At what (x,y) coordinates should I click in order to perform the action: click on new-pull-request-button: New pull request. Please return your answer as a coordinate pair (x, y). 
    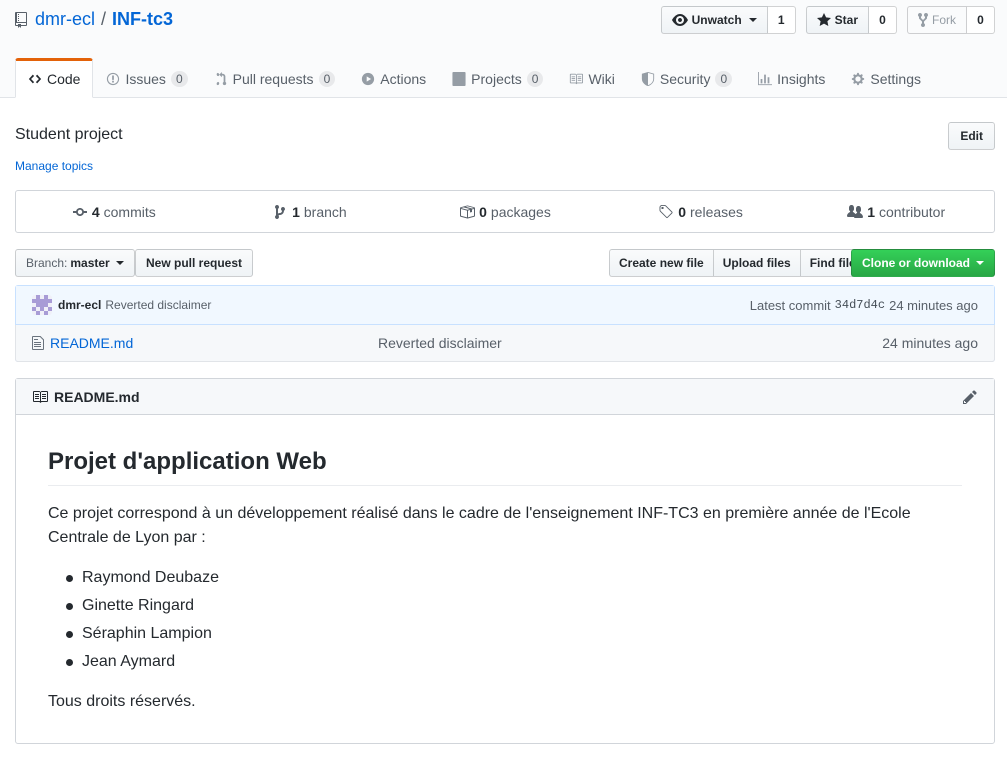
    Looking at the image, I should click on (194, 263).